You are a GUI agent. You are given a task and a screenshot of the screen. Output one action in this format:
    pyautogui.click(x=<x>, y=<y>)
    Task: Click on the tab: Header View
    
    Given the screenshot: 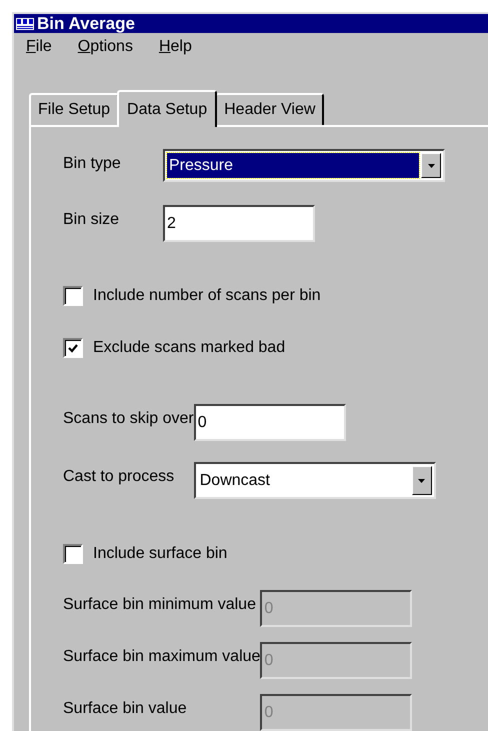 What is the action you would take?
    pyautogui.click(x=269, y=109)
    